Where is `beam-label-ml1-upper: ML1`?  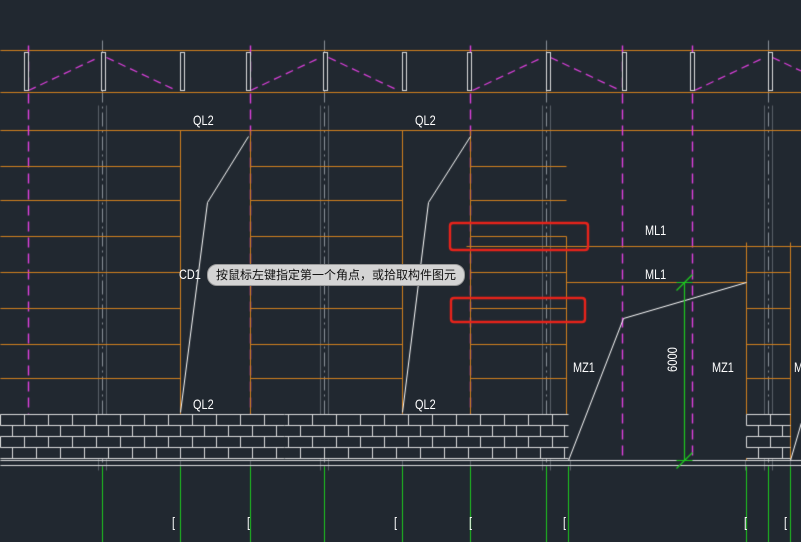
beam-label-ml1-upper: ML1 is located at coordinates (656, 230).